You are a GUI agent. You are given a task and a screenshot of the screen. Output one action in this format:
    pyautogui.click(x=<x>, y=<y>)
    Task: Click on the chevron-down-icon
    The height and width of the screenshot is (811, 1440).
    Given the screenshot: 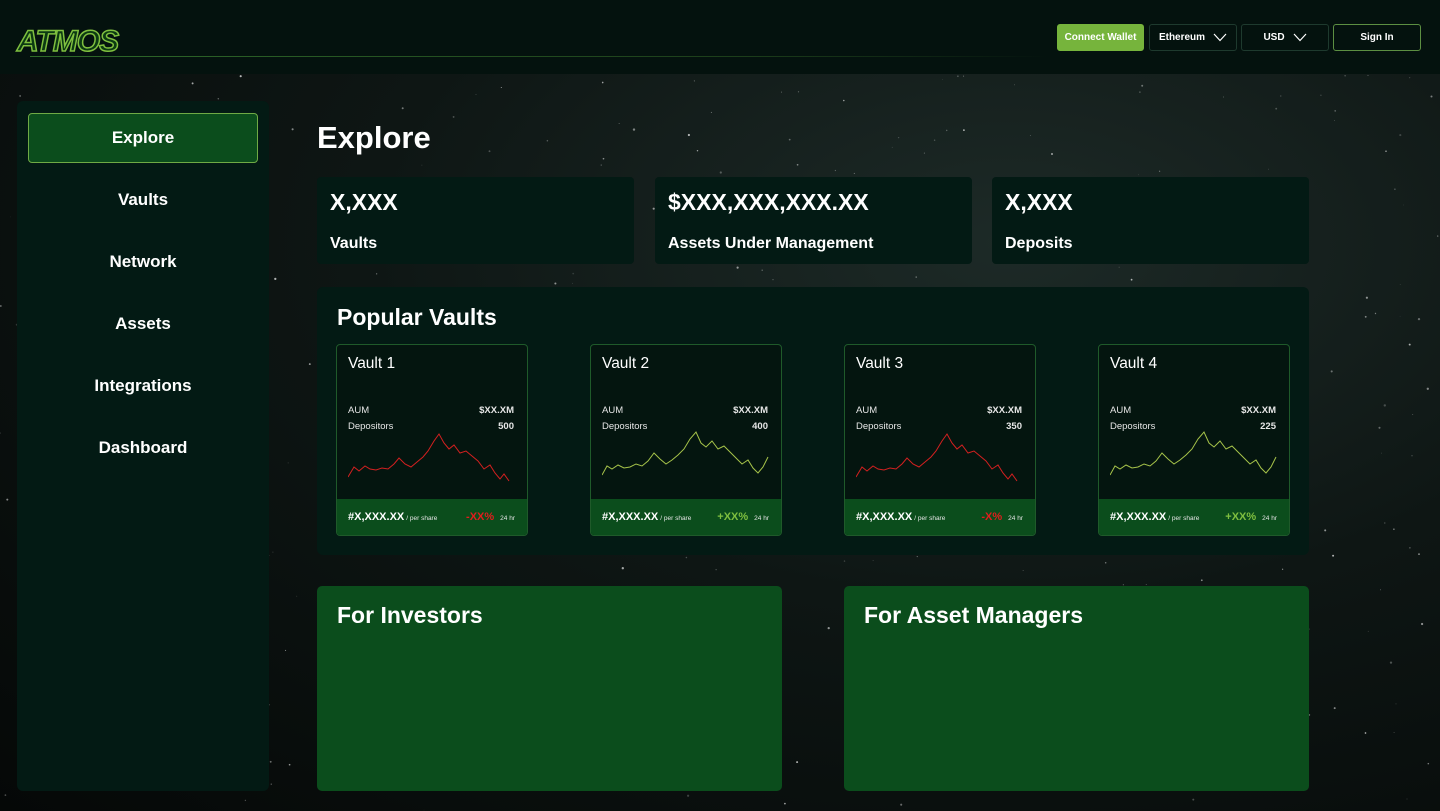 What is the action you would take?
    pyautogui.click(x=1220, y=37)
    